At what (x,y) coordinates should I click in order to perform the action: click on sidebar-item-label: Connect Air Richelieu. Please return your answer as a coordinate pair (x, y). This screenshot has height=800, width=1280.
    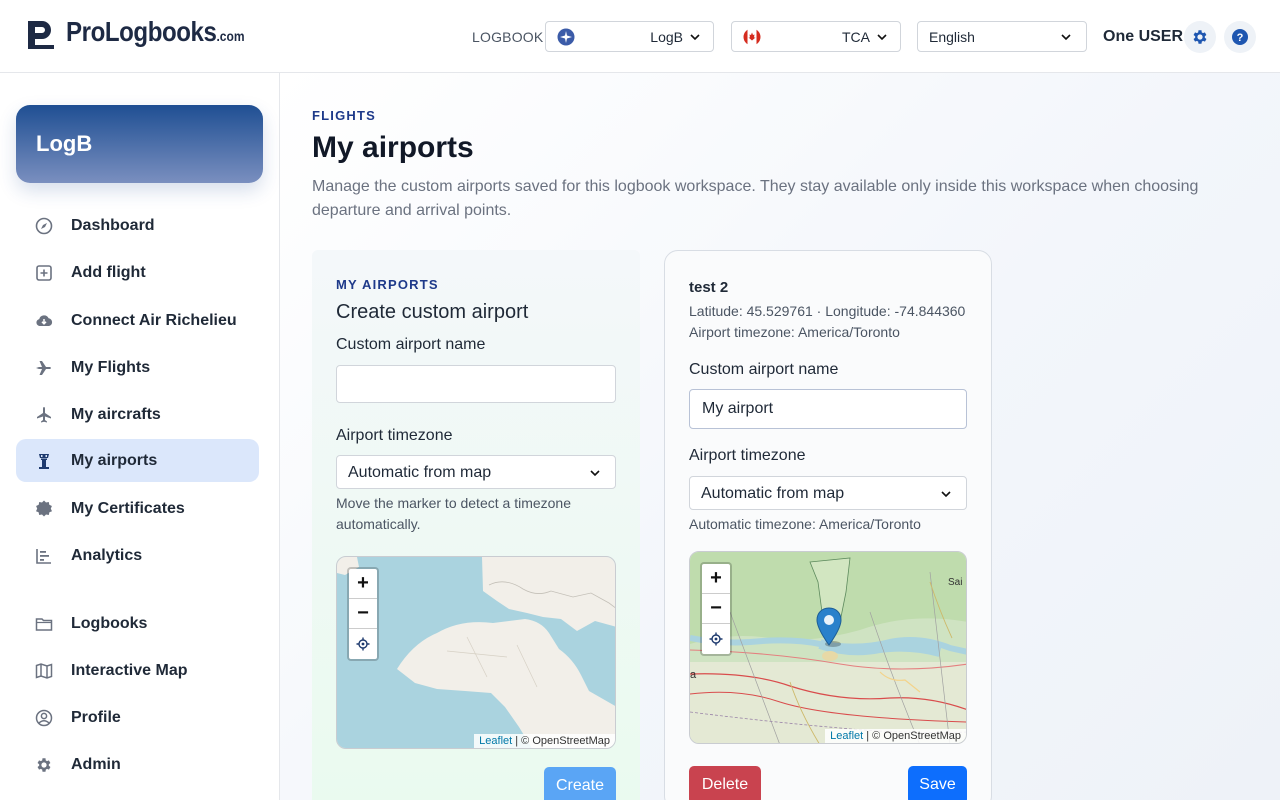
    Looking at the image, I should click on (154, 320).